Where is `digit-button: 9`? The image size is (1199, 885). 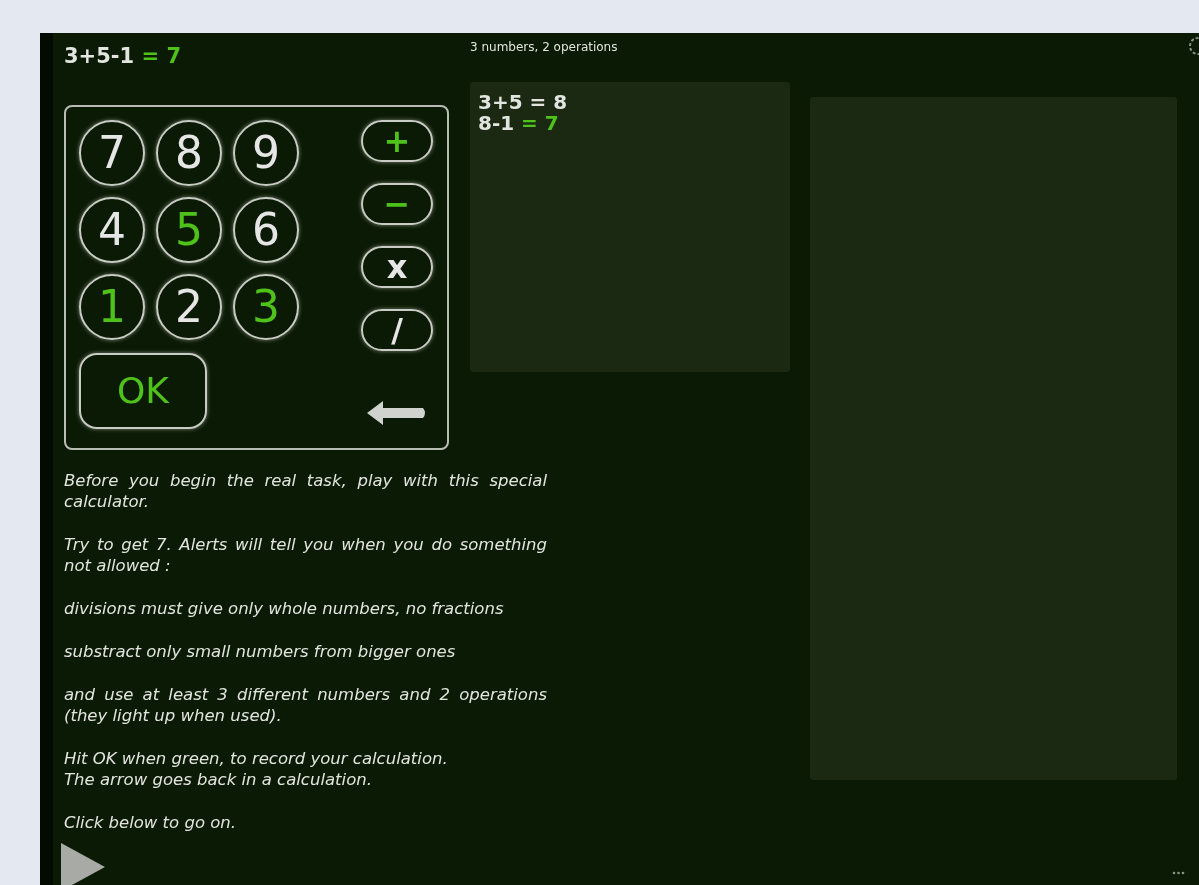 digit-button: 9 is located at coordinates (266, 153).